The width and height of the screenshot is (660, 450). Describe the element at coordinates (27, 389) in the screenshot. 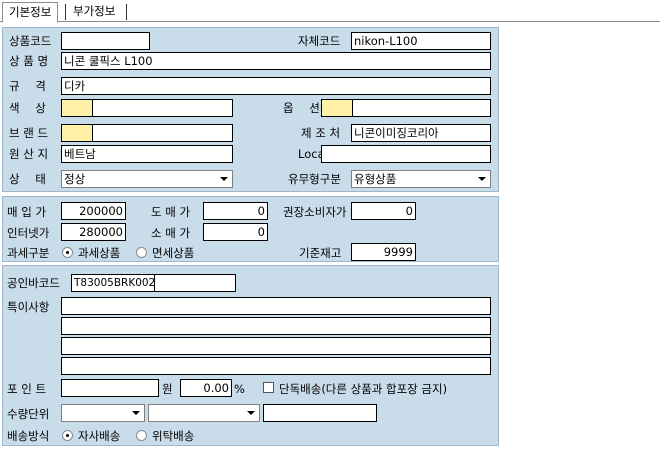

I see `point-label: 포 인 트` at that location.